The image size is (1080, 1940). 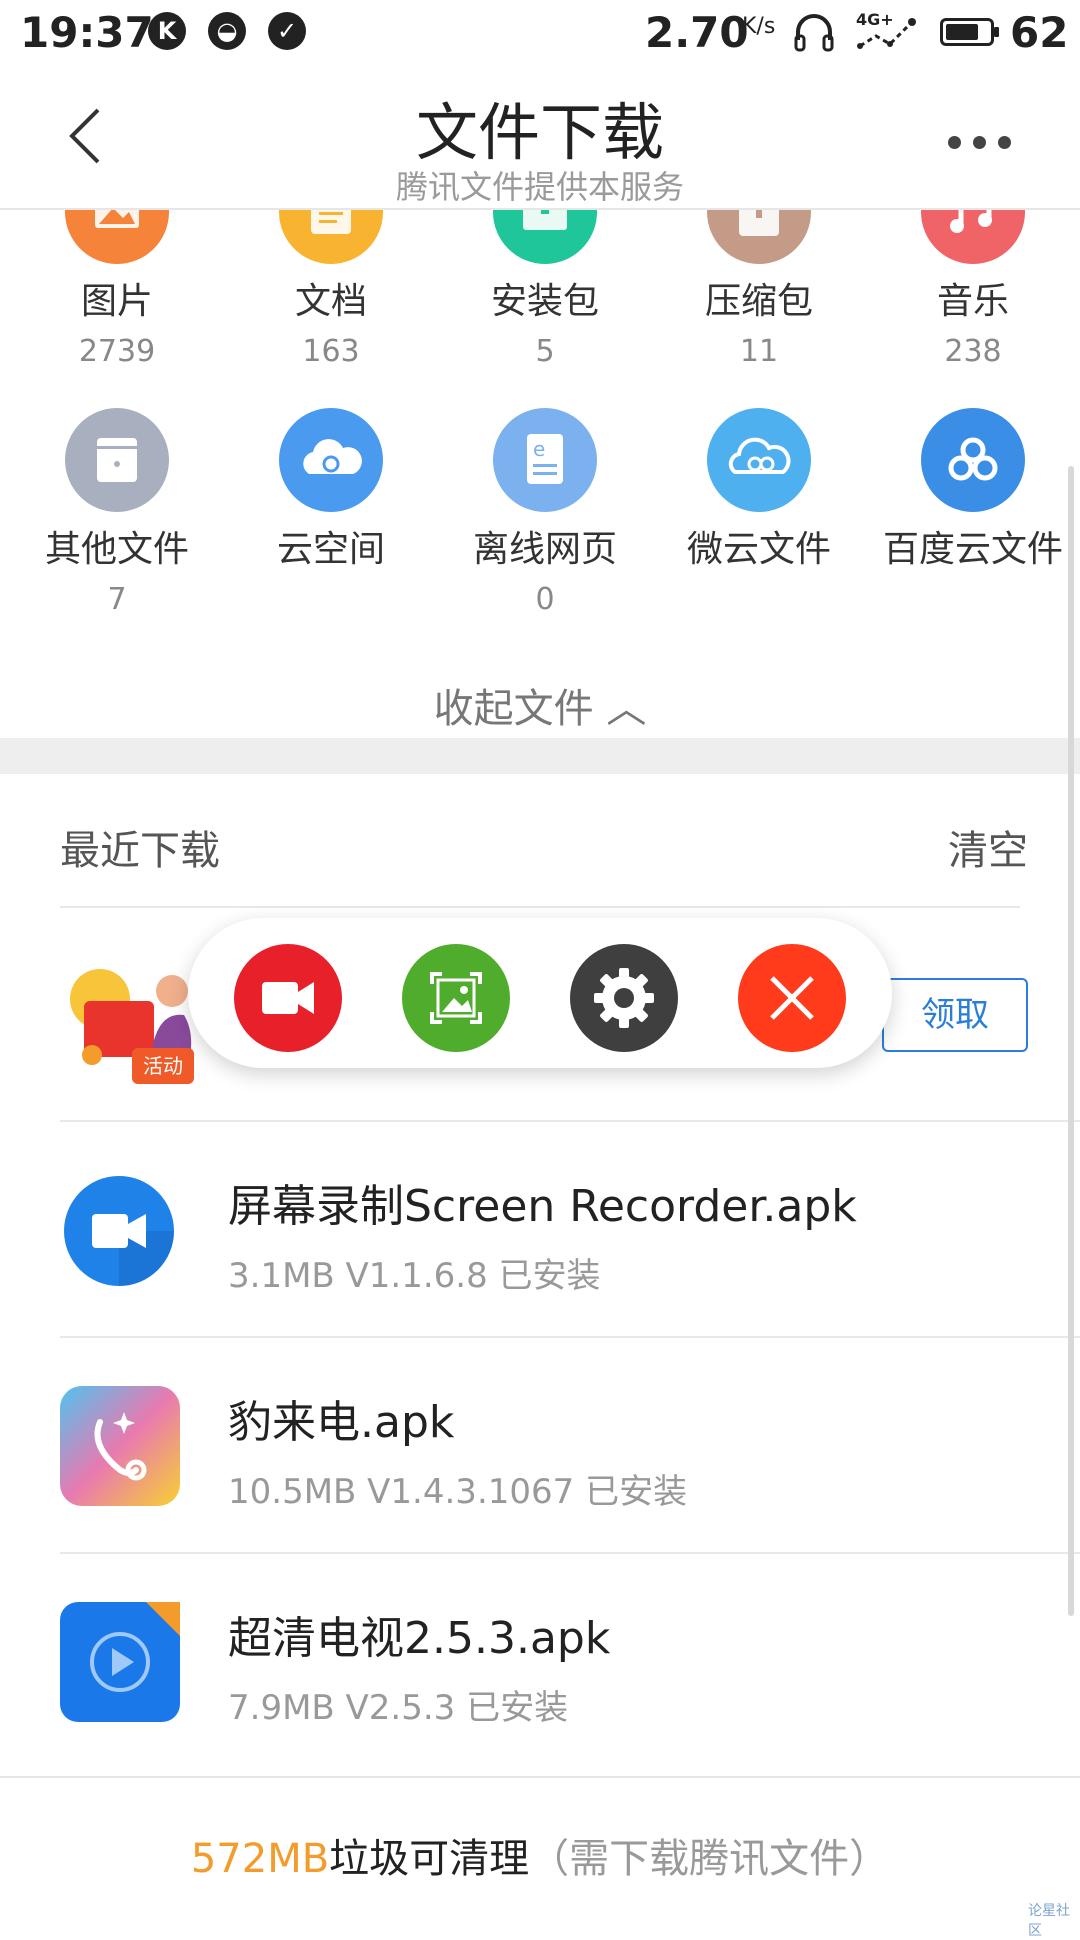 What do you see at coordinates (116, 549) in the screenshot?
I see `category-label: 其他文件` at bounding box center [116, 549].